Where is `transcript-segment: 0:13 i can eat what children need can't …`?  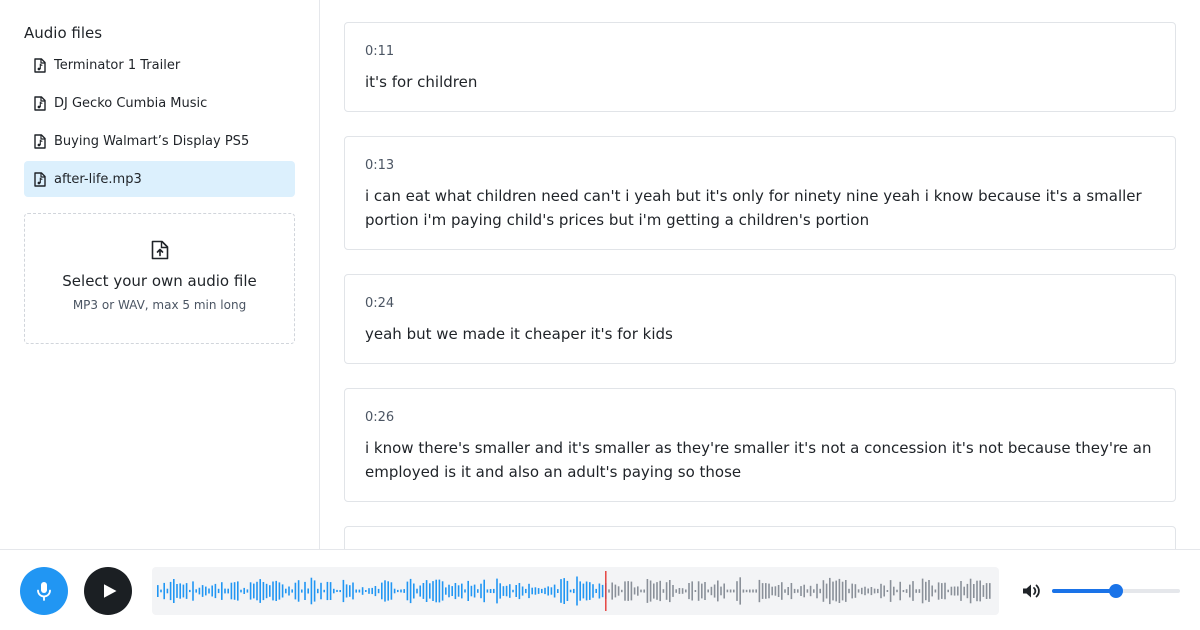
transcript-segment: 0:13 i can eat what children need can't … is located at coordinates (760, 193).